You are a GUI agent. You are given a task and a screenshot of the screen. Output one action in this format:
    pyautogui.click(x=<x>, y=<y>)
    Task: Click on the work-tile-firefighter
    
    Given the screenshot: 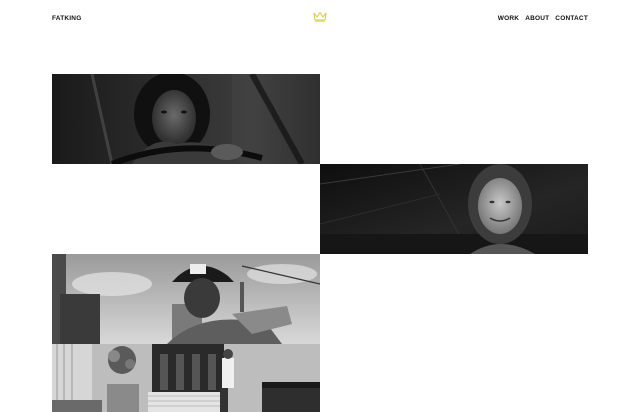 What is the action you would take?
    pyautogui.click(x=186, y=299)
    